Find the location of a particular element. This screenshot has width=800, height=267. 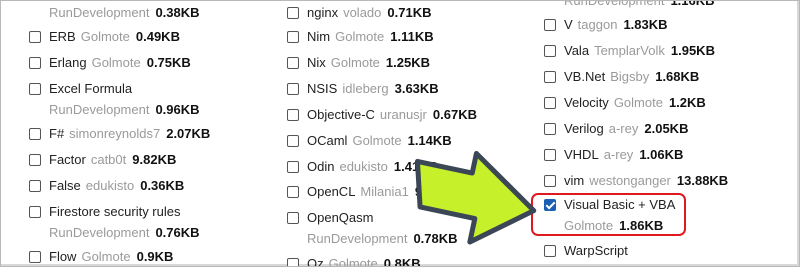

language-item: Velocity Golmote 1.2KB is located at coordinates (625, 103).